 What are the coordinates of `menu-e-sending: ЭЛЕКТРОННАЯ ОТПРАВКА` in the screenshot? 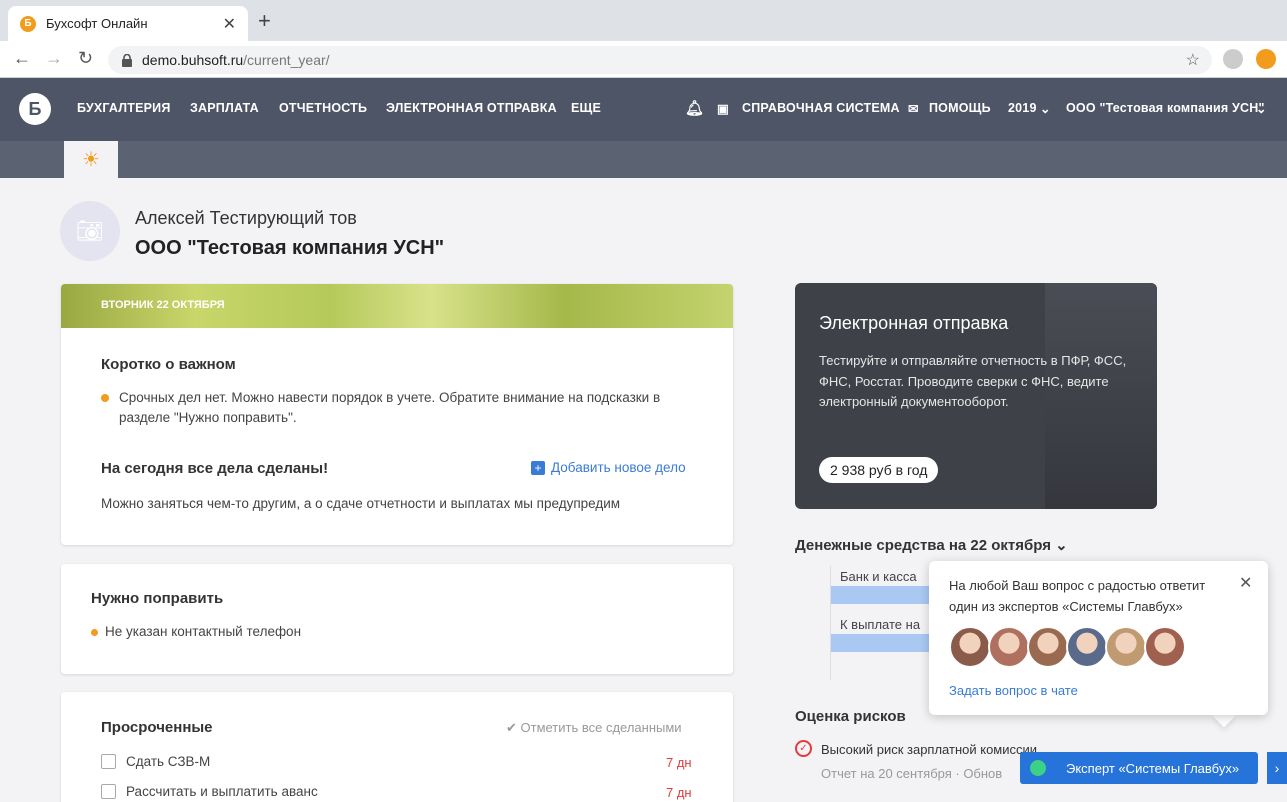 It's located at (471, 108).